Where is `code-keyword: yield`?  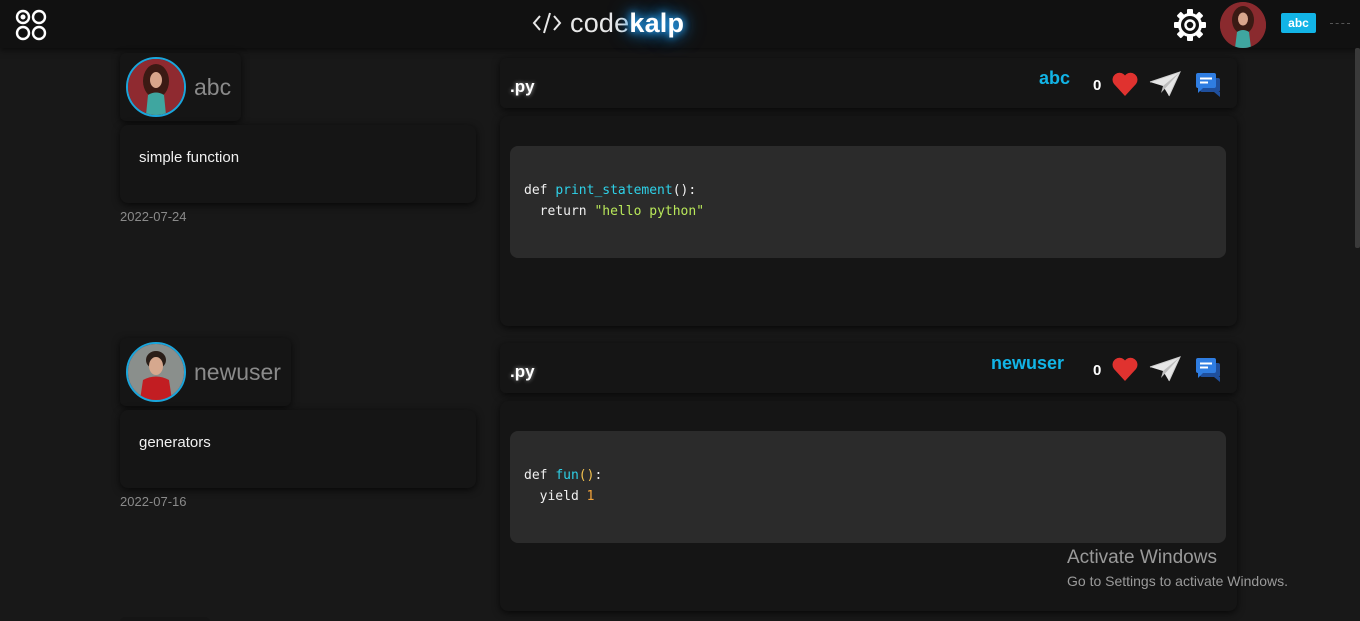 code-keyword: yield is located at coordinates (555, 496).